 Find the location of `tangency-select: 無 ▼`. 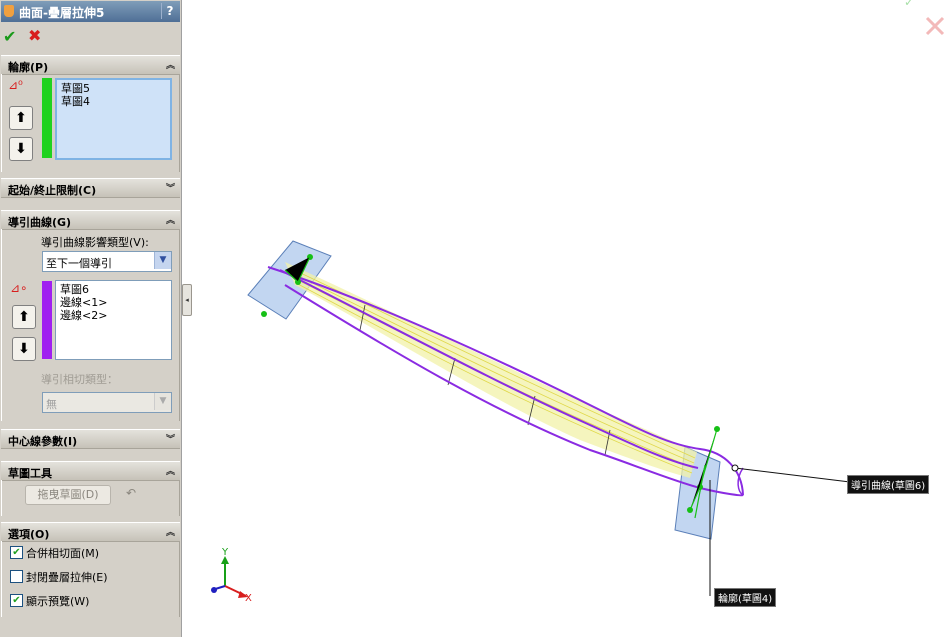

tangency-select: 無 ▼ is located at coordinates (107, 402).